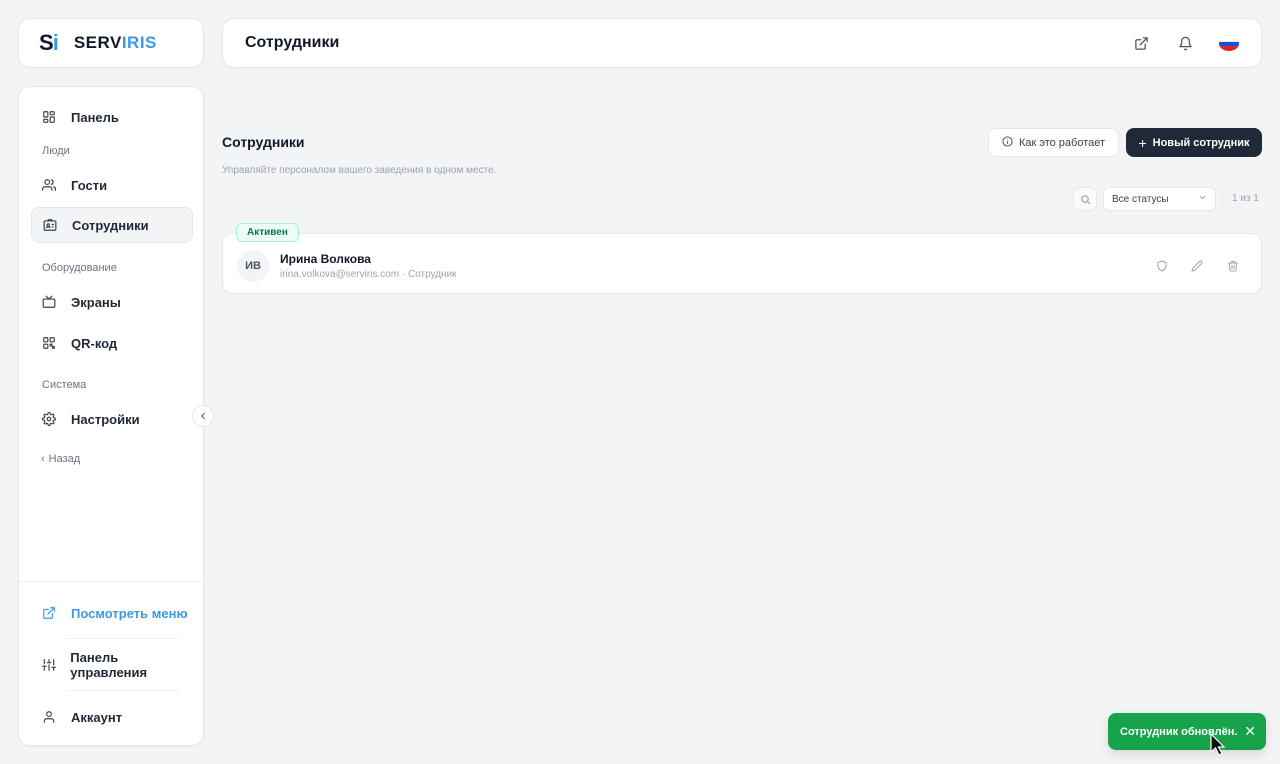 This screenshot has width=1280, height=764. Describe the element at coordinates (56, 151) in the screenshot. I see `section-people: Люди` at that location.